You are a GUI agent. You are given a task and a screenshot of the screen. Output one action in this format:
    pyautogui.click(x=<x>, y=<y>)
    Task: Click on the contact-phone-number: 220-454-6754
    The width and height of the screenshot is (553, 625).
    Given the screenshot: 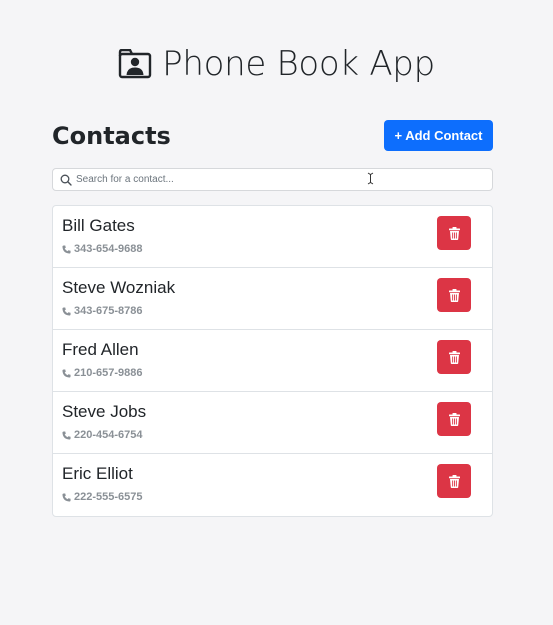 What is the action you would take?
    pyautogui.click(x=108, y=435)
    